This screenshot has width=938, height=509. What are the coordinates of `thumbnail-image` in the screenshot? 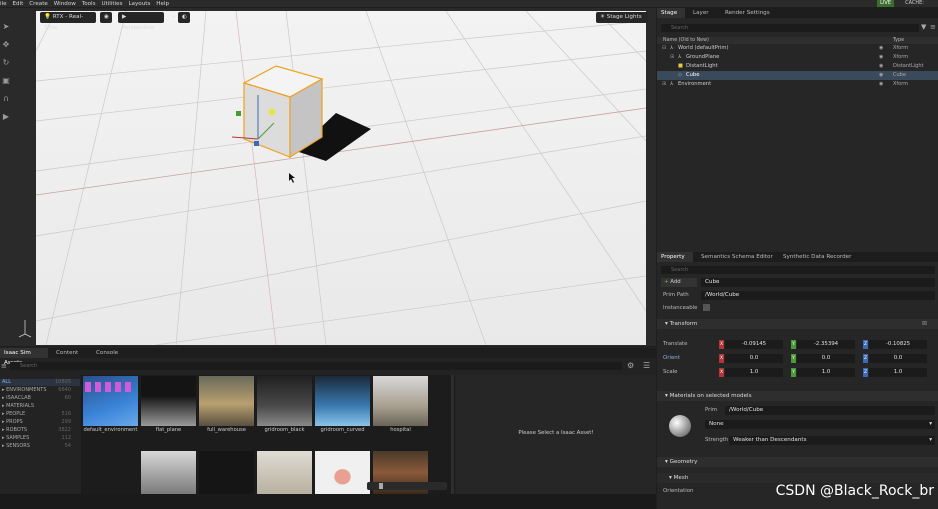 It's located at (284, 401).